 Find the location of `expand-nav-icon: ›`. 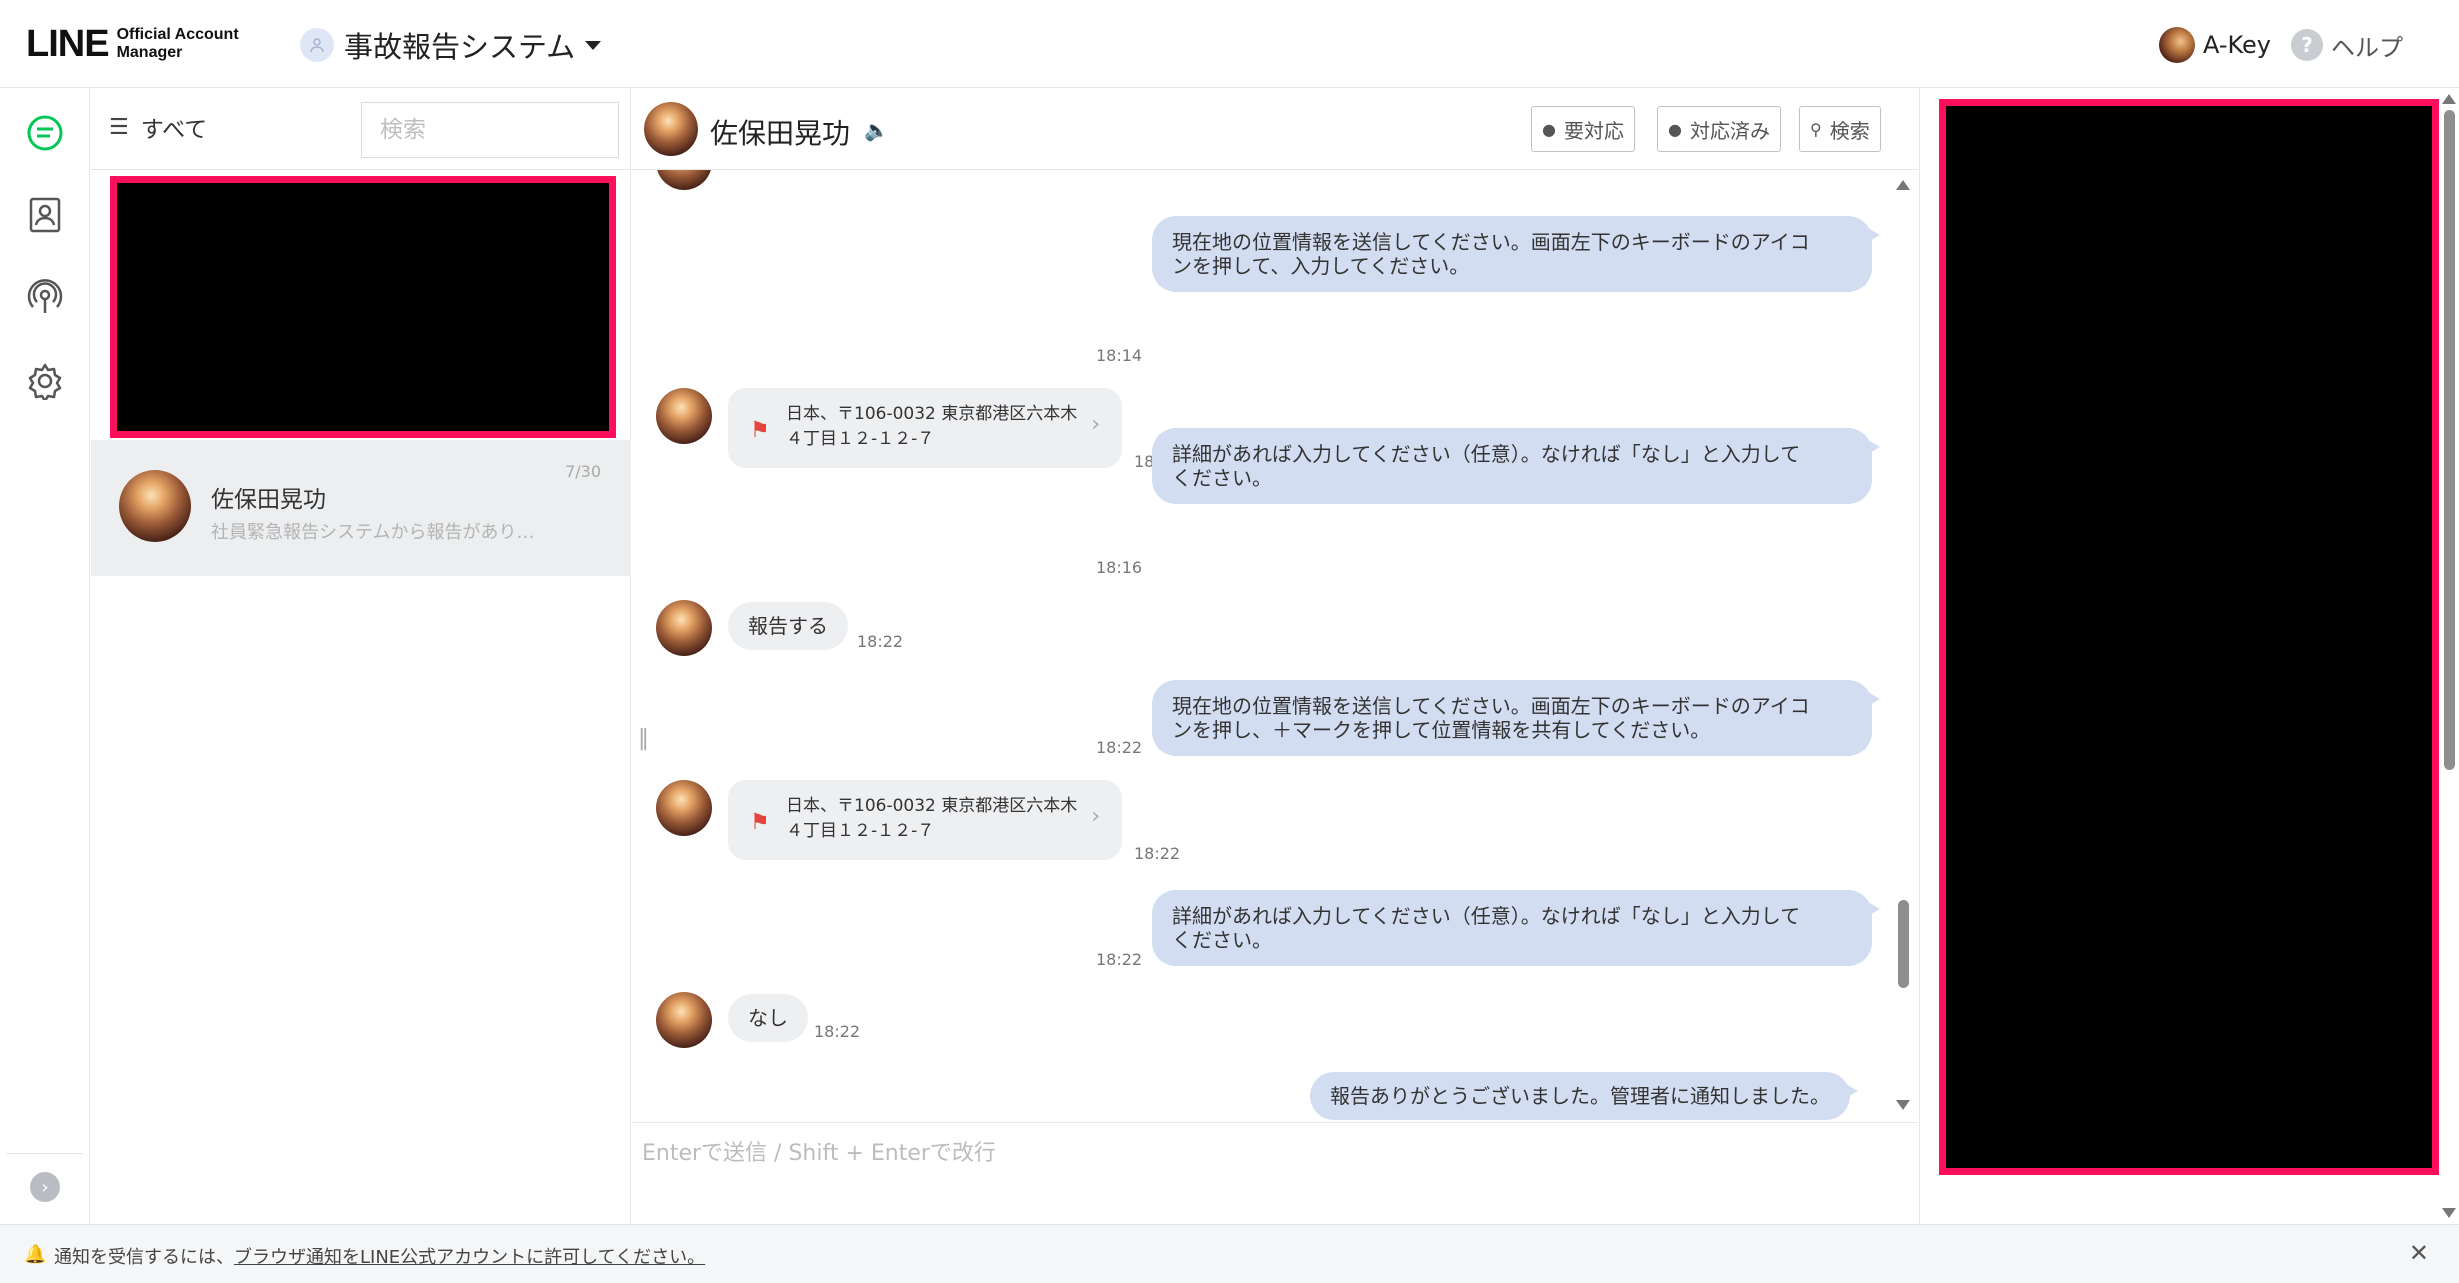

expand-nav-icon: › is located at coordinates (45, 1187).